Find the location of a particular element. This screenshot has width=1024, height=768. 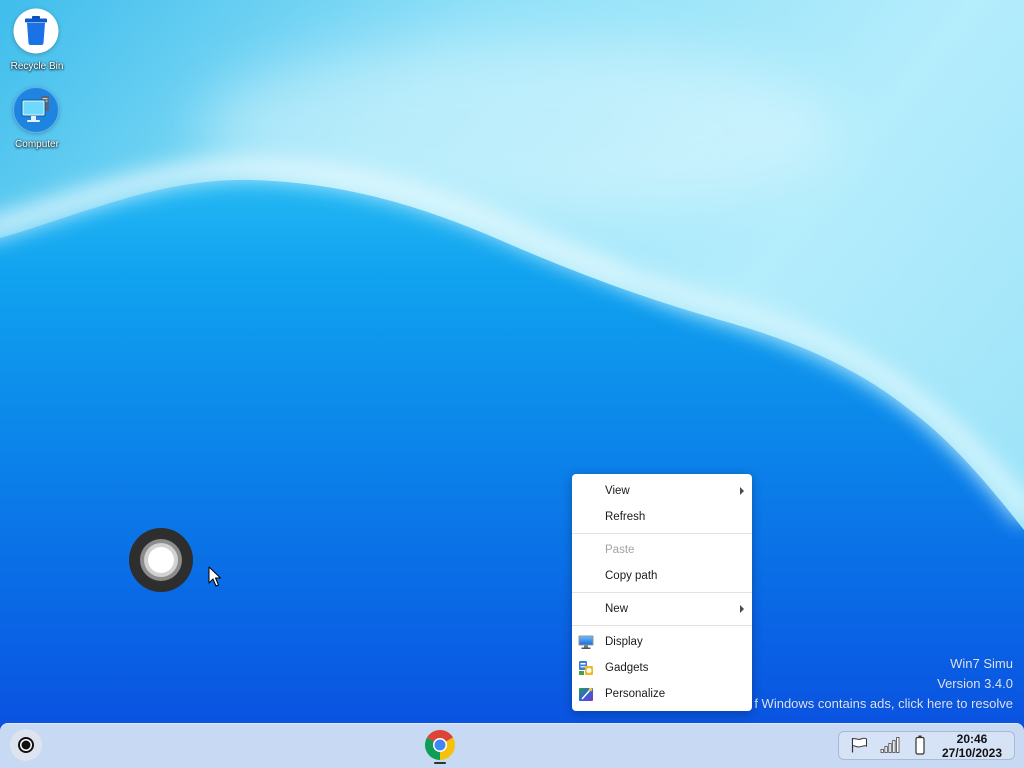

computer-icon is located at coordinates (36, 110).